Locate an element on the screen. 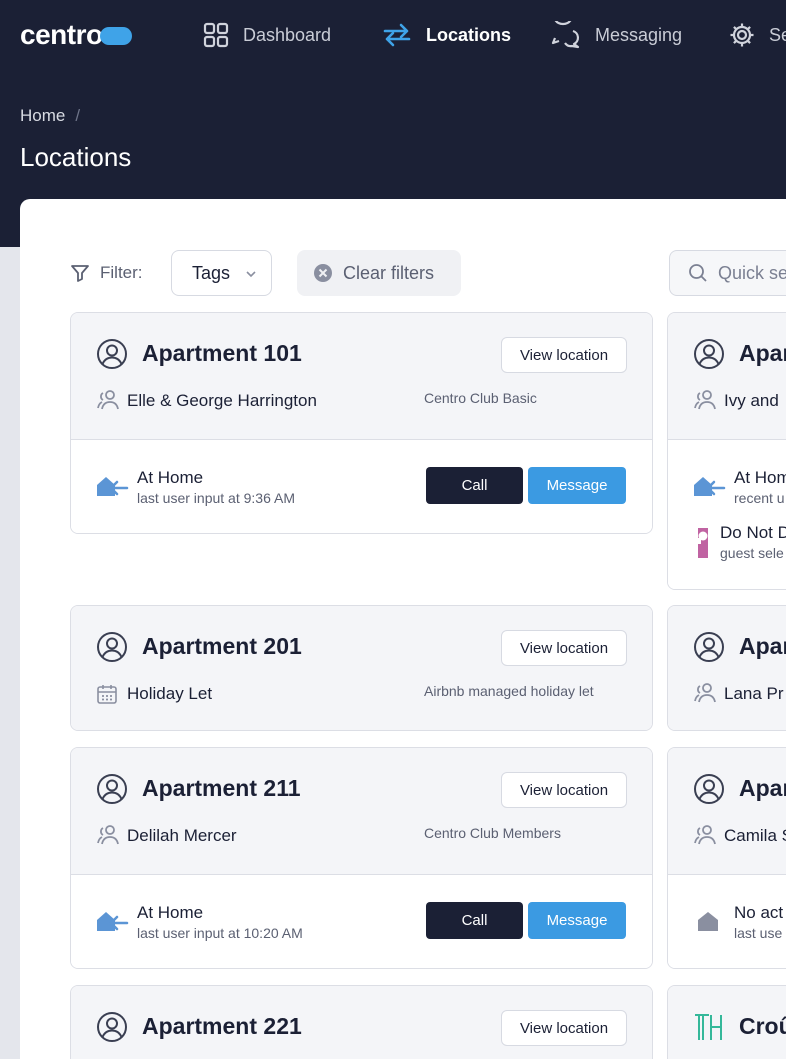  gear-icon is located at coordinates (742, 35).